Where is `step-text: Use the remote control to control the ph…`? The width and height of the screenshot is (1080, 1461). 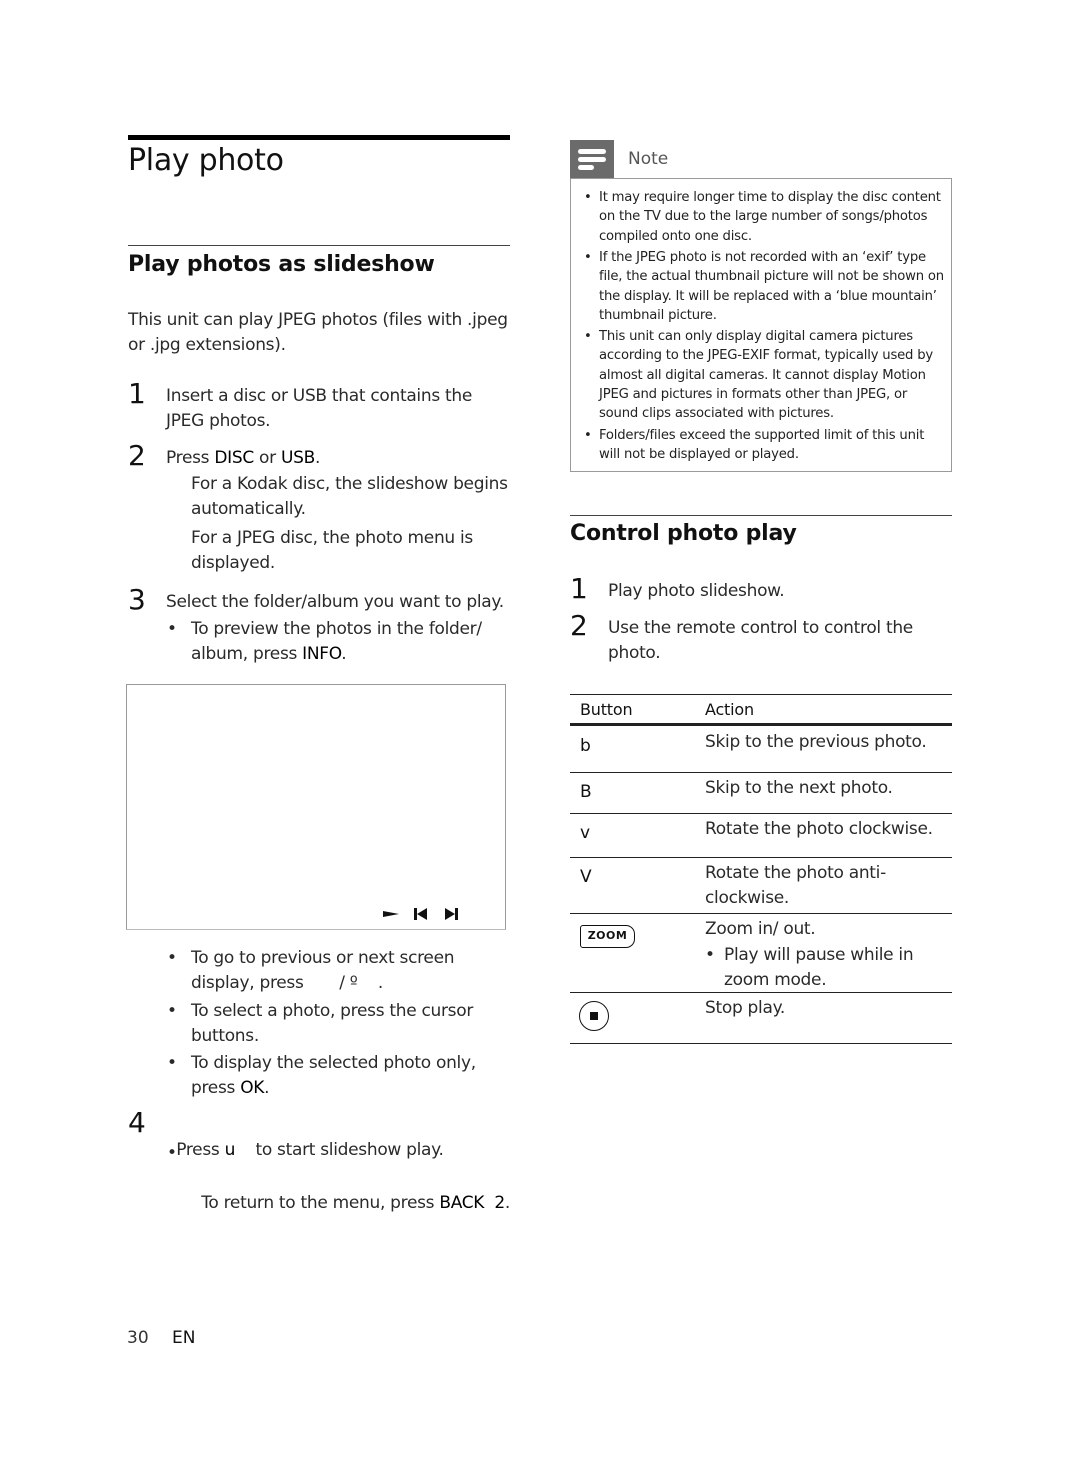 step-text: Use the remote control to control the ph… is located at coordinates (760, 640).